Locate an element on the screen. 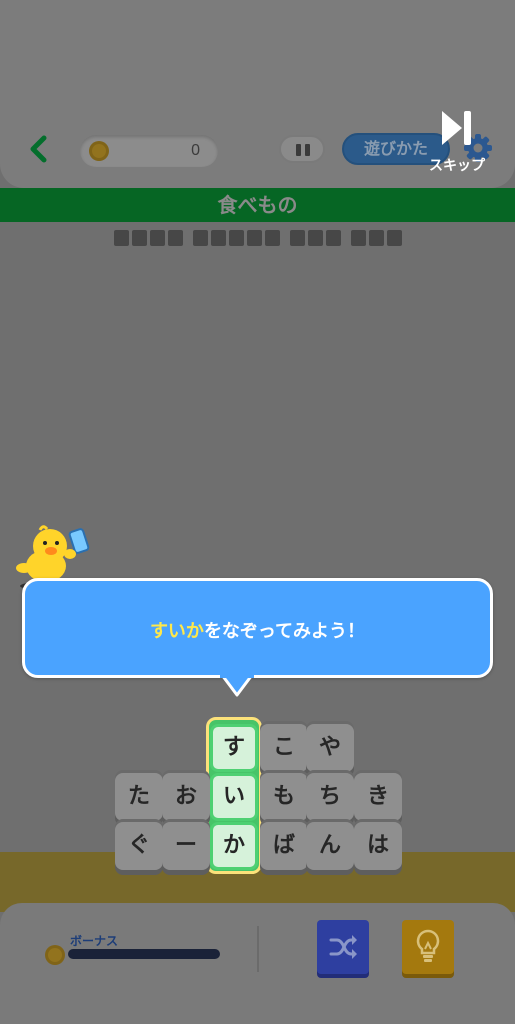 The image size is (515, 1024). tutorial-instruction: をなぞってみよう！ is located at coordinates (284, 631).